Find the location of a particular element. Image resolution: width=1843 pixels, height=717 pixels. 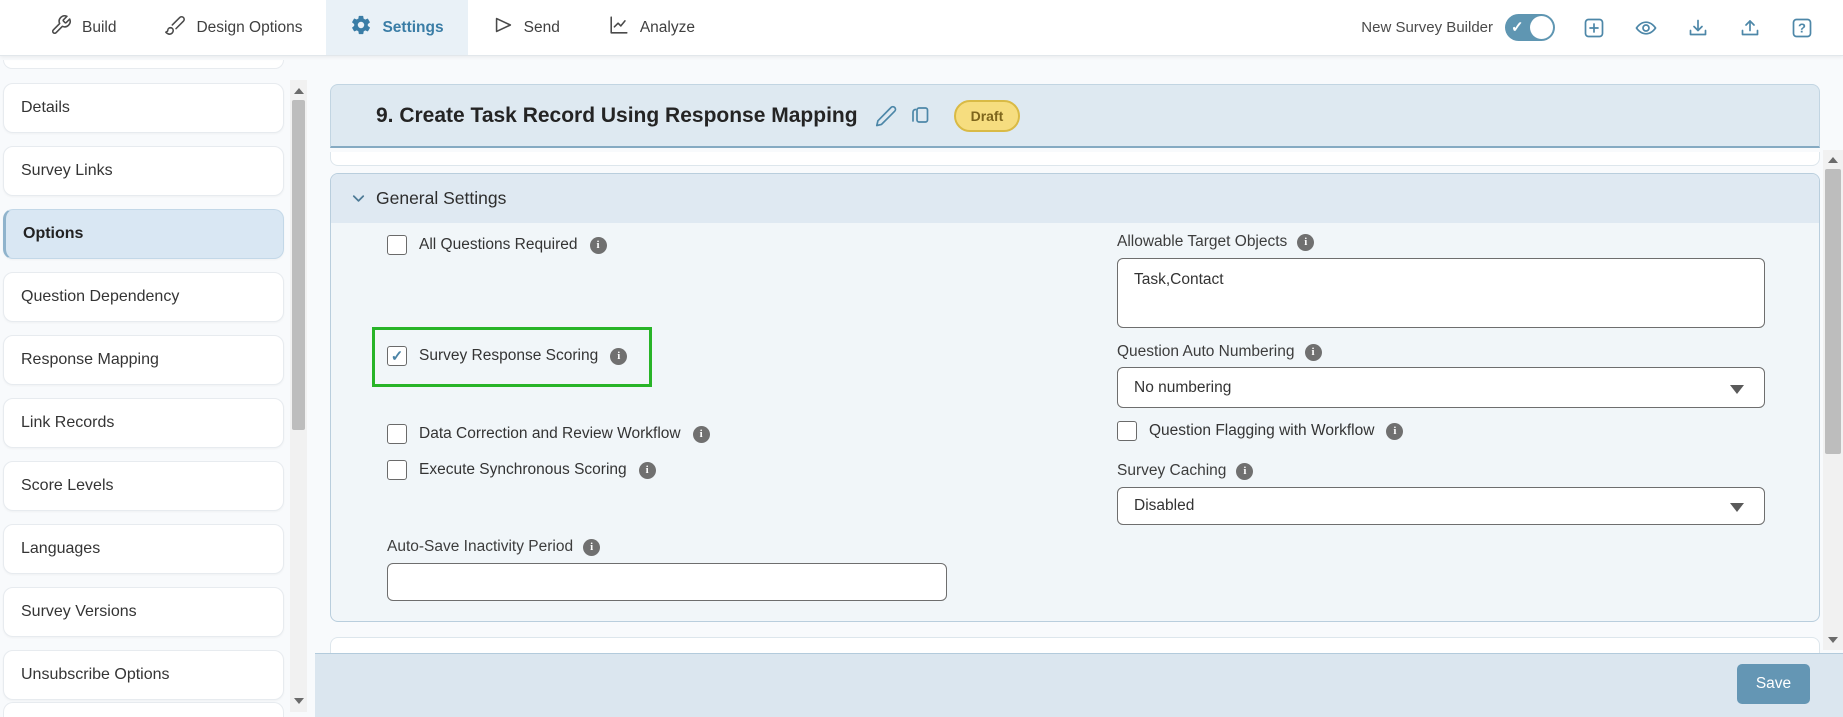

checkmark-icon: ✓ is located at coordinates (397, 356).